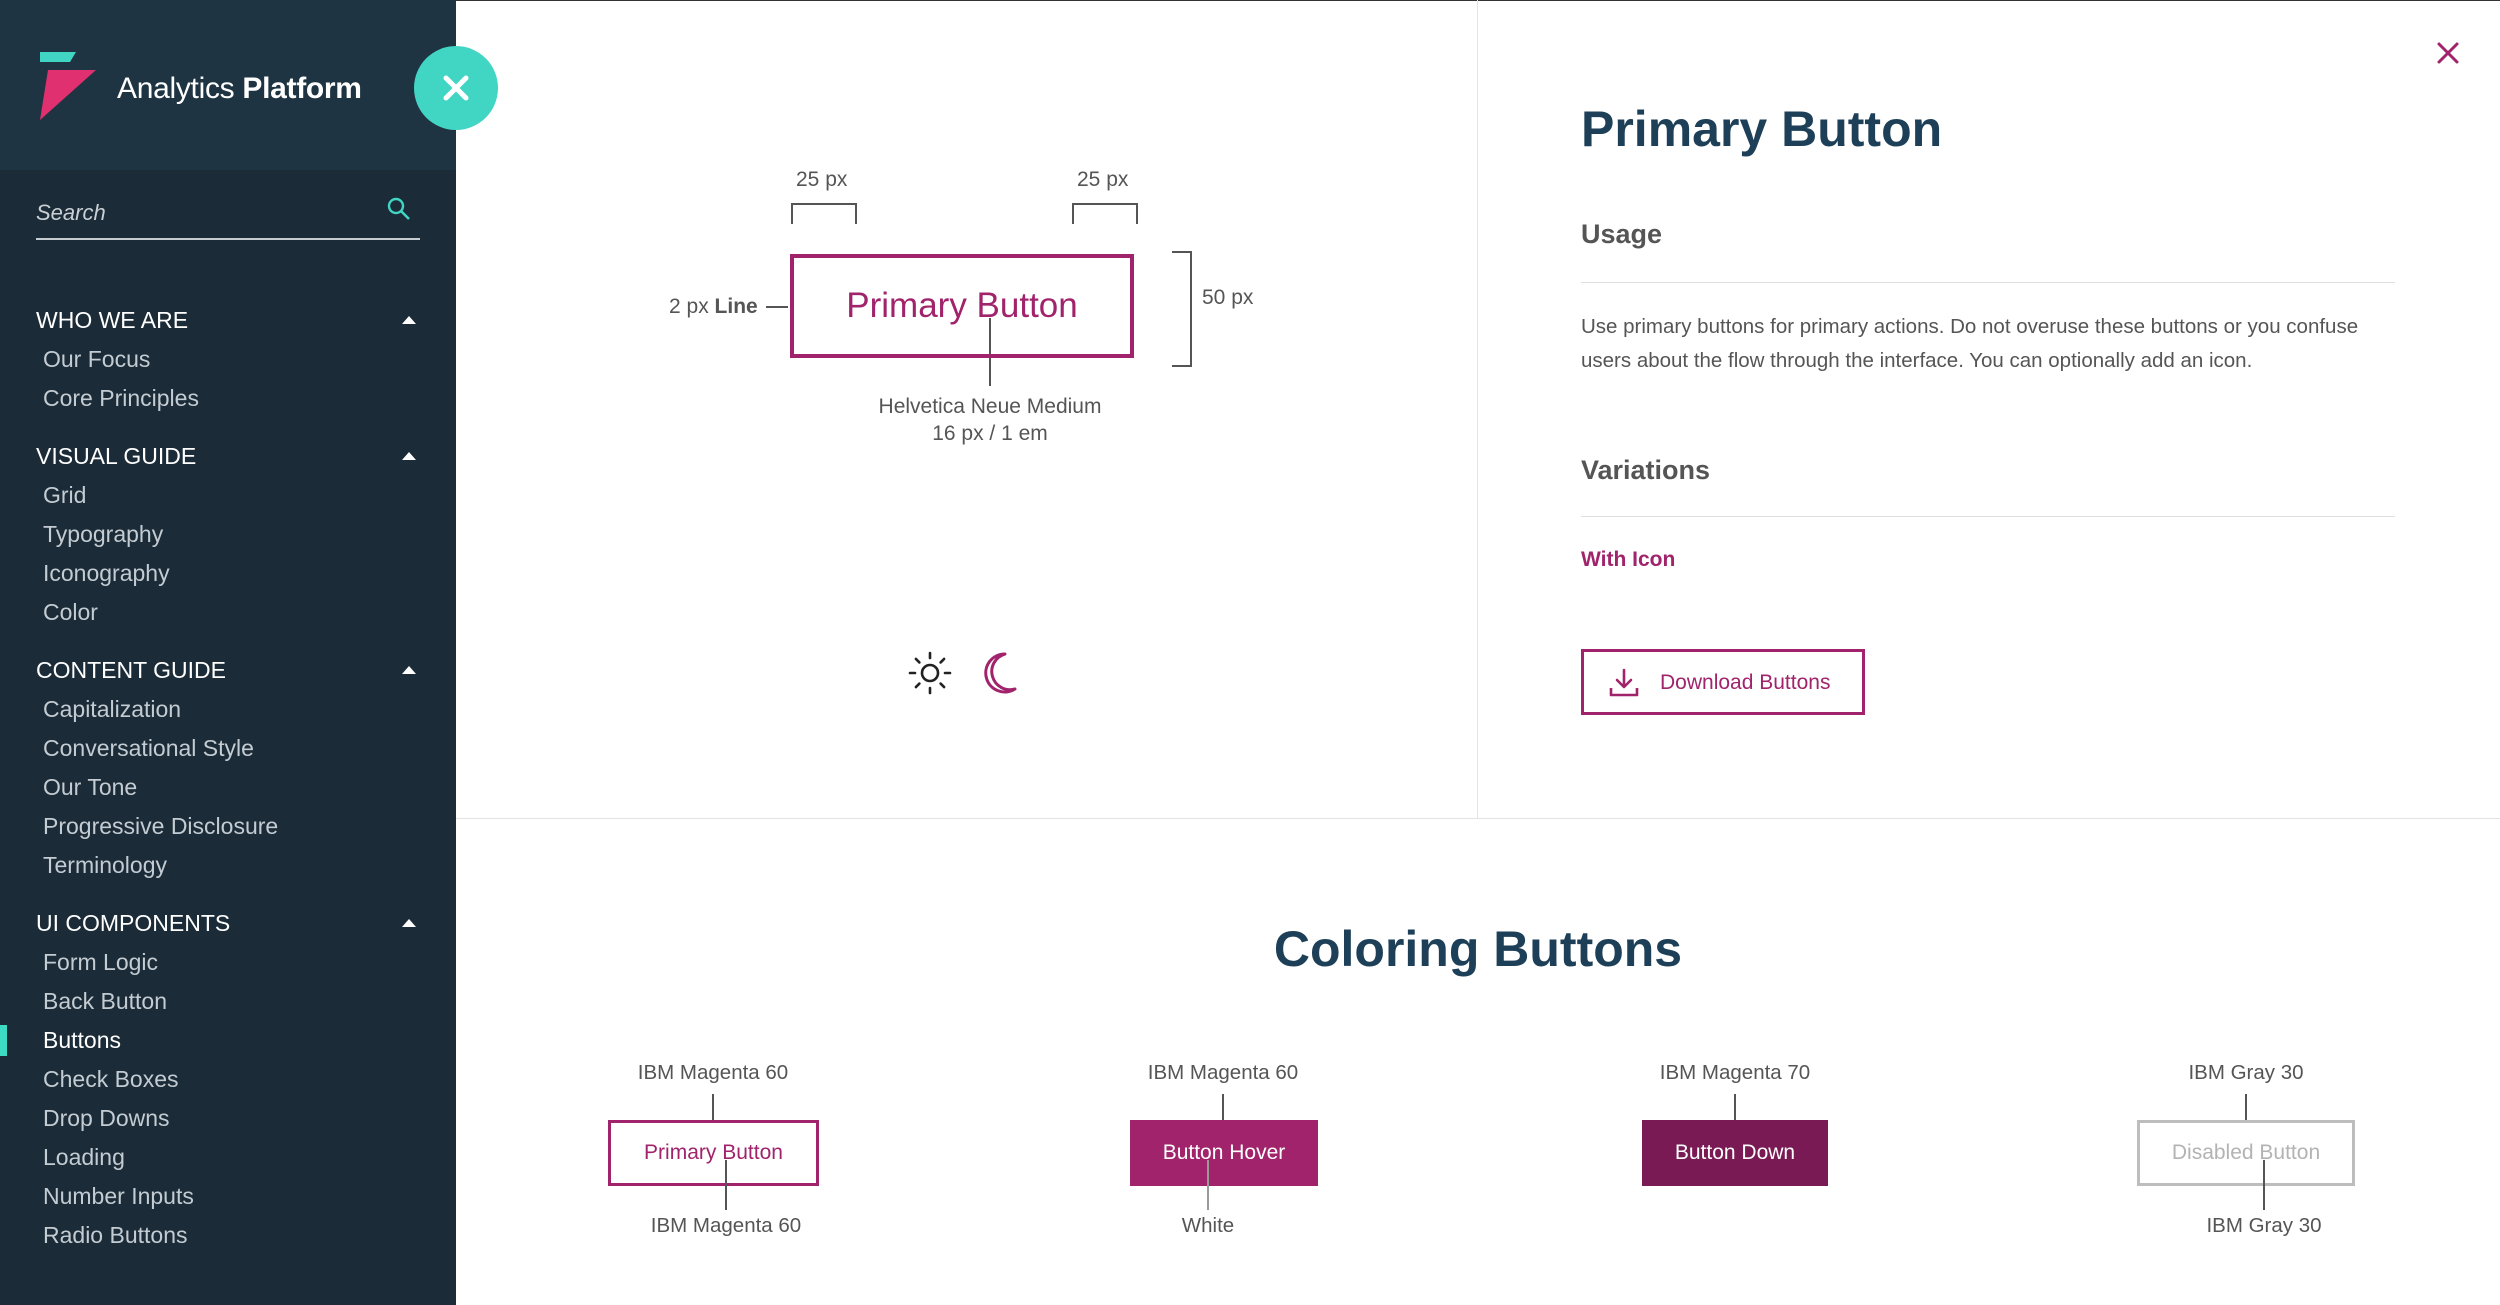  I want to click on search-icon, so click(399, 209).